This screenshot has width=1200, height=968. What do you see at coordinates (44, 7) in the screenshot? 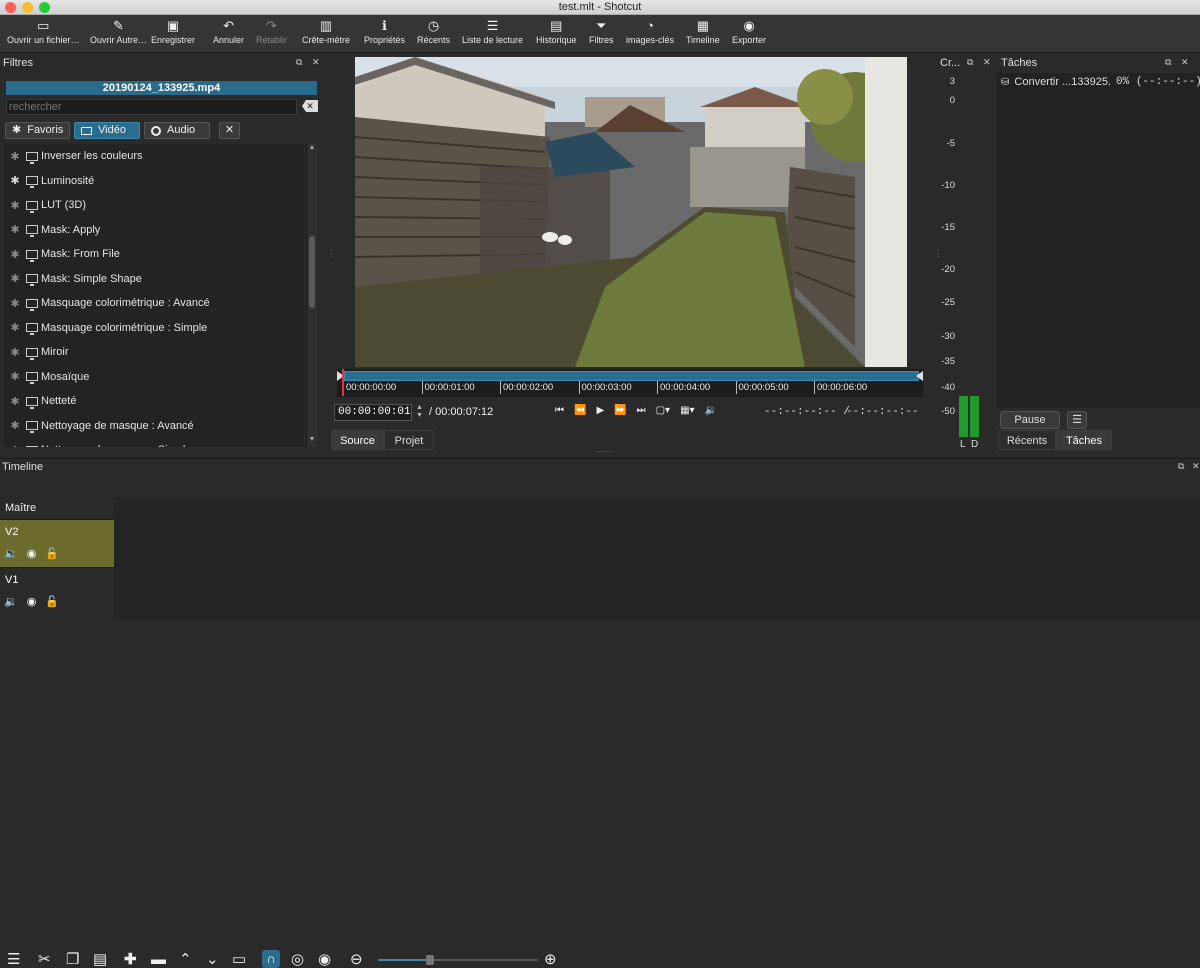
I see `zoom-window-button` at bounding box center [44, 7].